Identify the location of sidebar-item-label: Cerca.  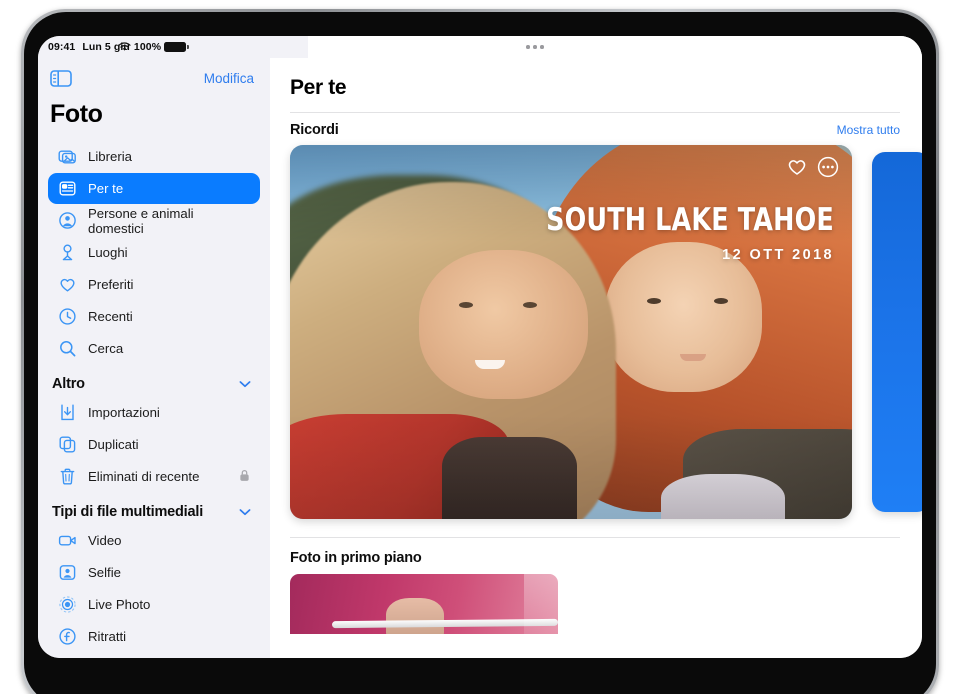
(106, 348).